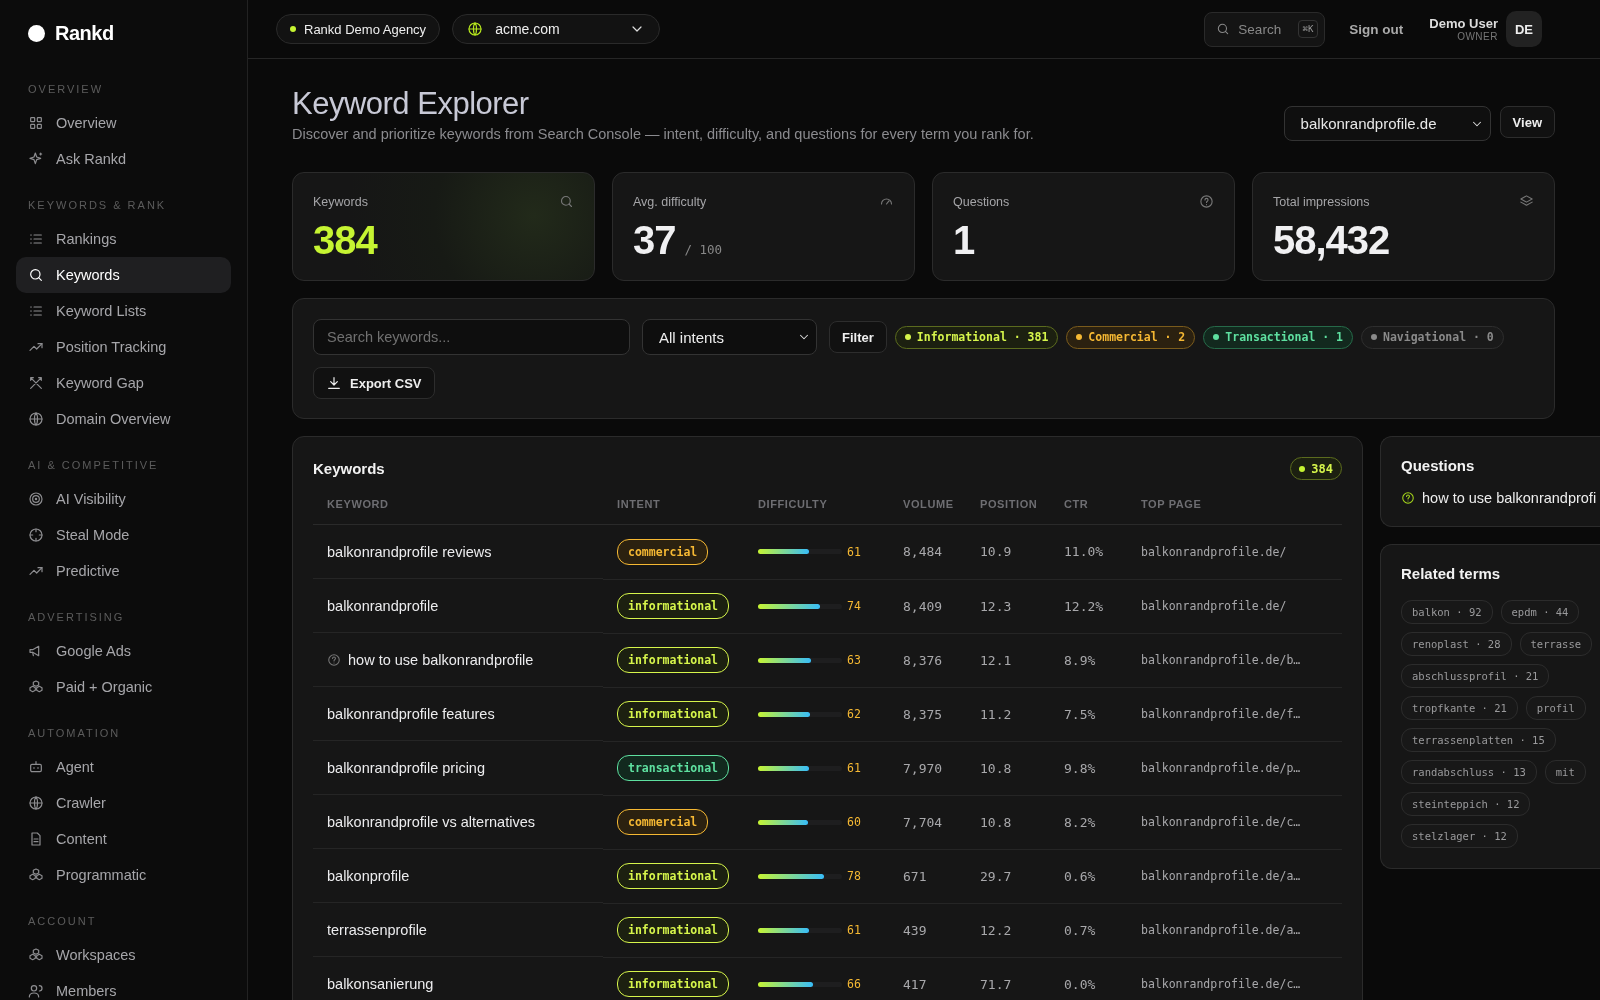 This screenshot has height=1000, width=1600. What do you see at coordinates (123, 275) in the screenshot?
I see `sidebar-item: Keywords` at bounding box center [123, 275].